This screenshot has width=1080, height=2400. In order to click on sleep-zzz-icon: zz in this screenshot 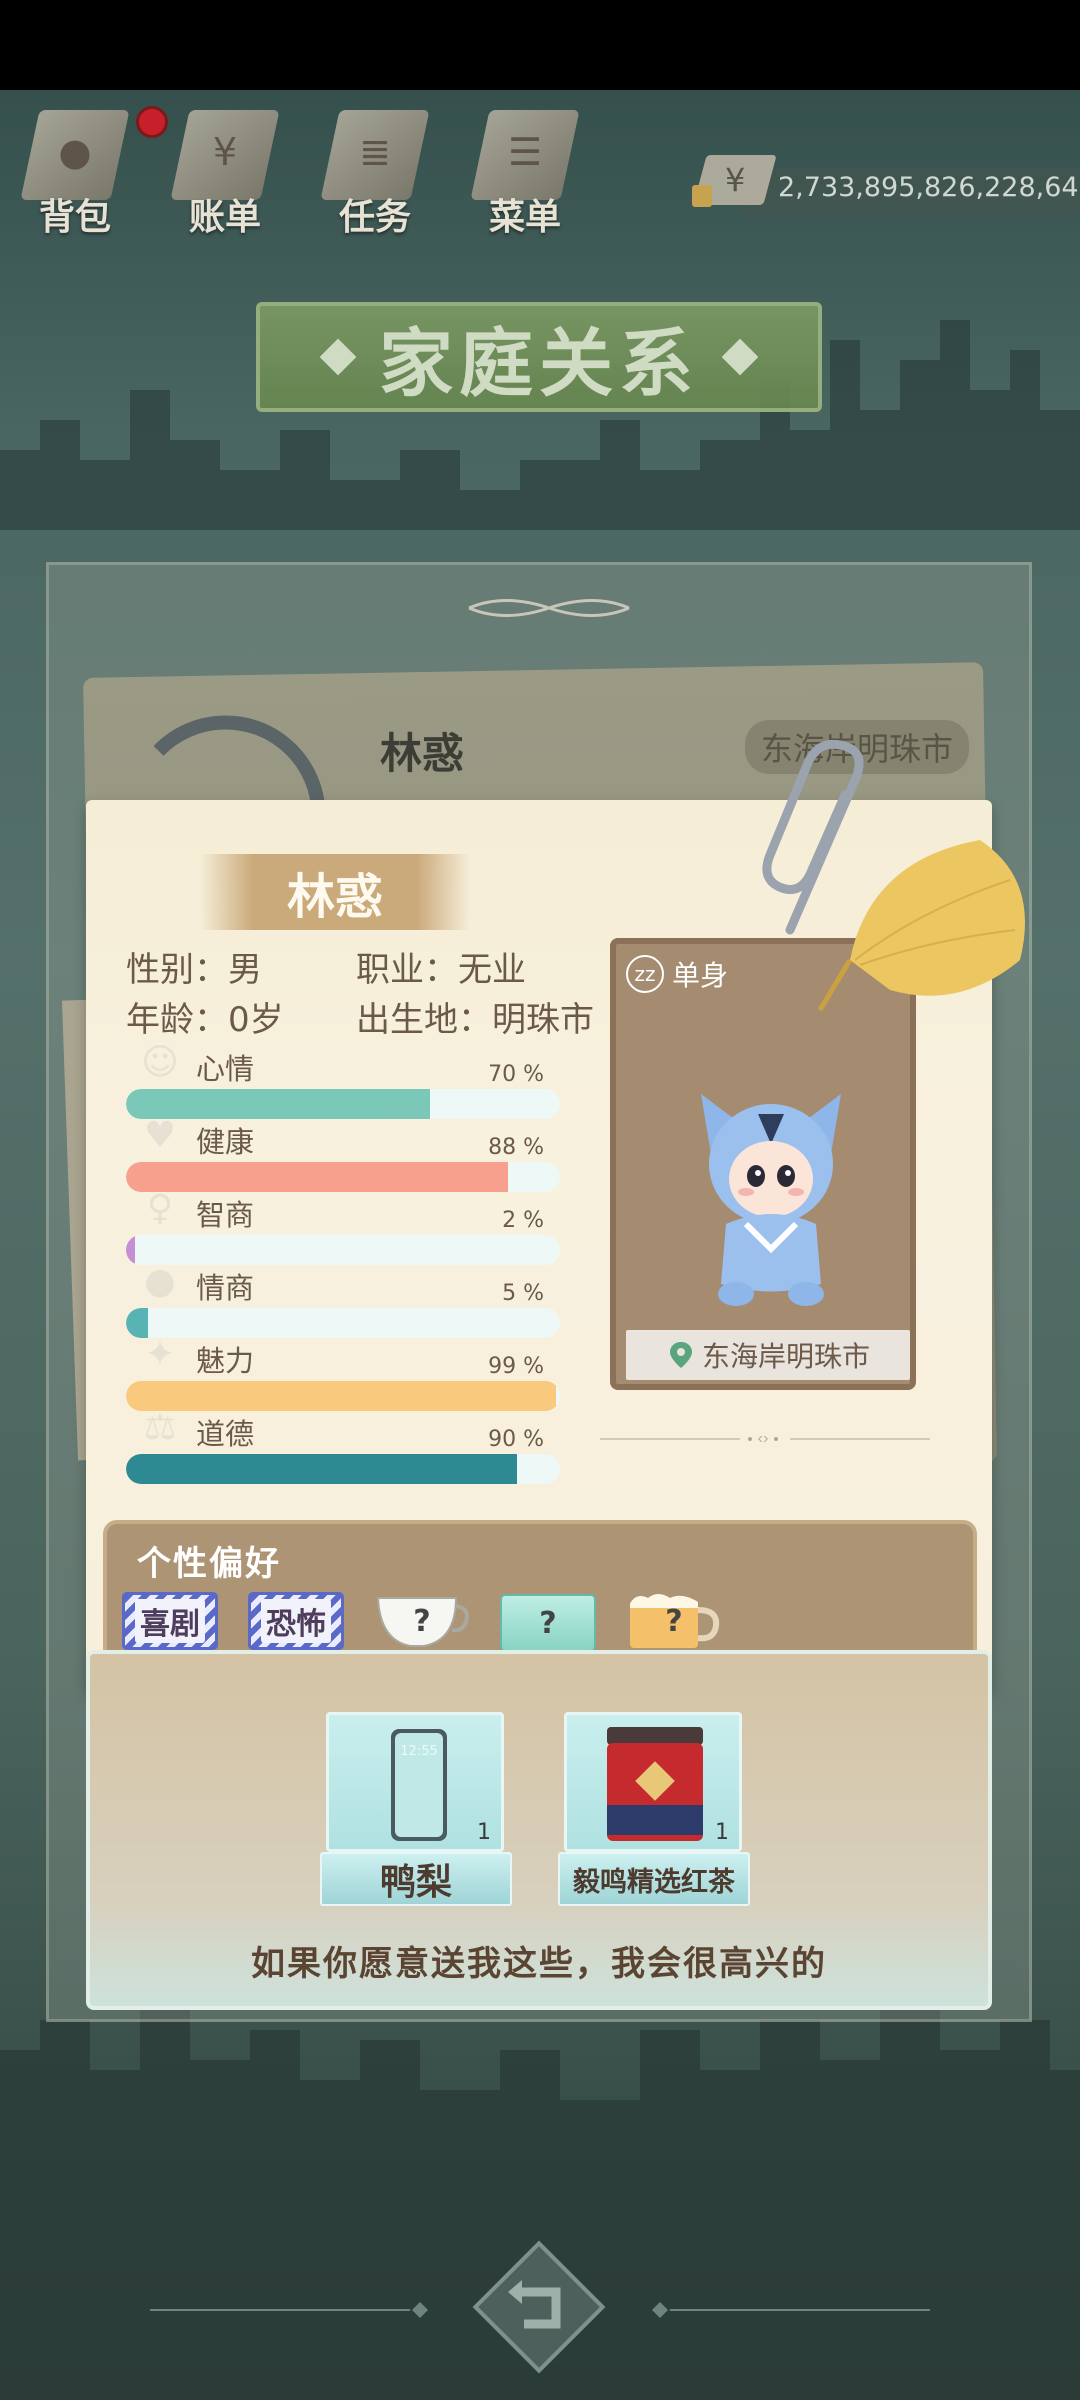, I will do `click(645, 974)`.